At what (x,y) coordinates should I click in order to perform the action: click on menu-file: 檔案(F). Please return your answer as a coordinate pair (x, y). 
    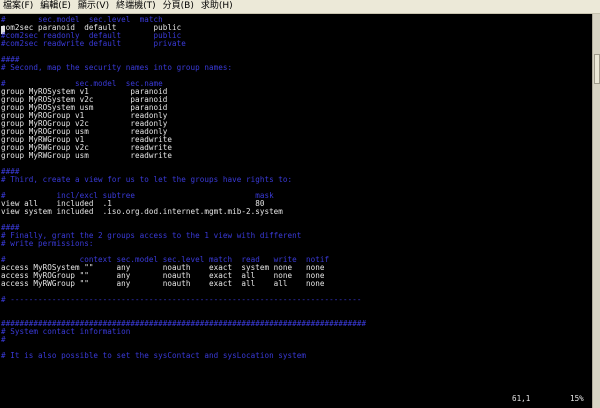
    Looking at the image, I should click on (18, 6).